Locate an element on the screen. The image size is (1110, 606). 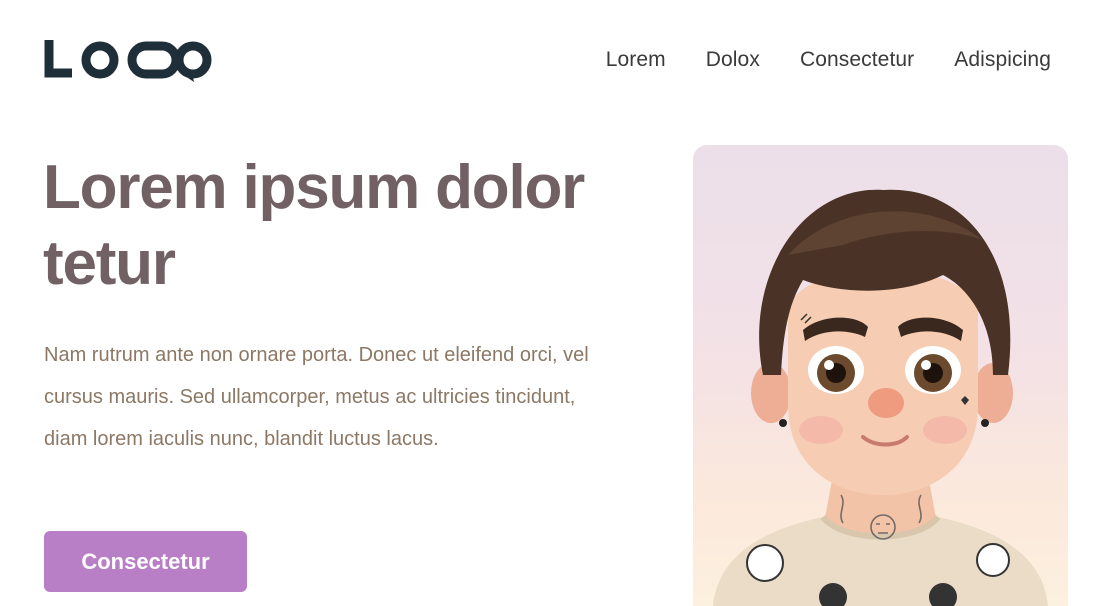
logo is located at coordinates (131, 60).